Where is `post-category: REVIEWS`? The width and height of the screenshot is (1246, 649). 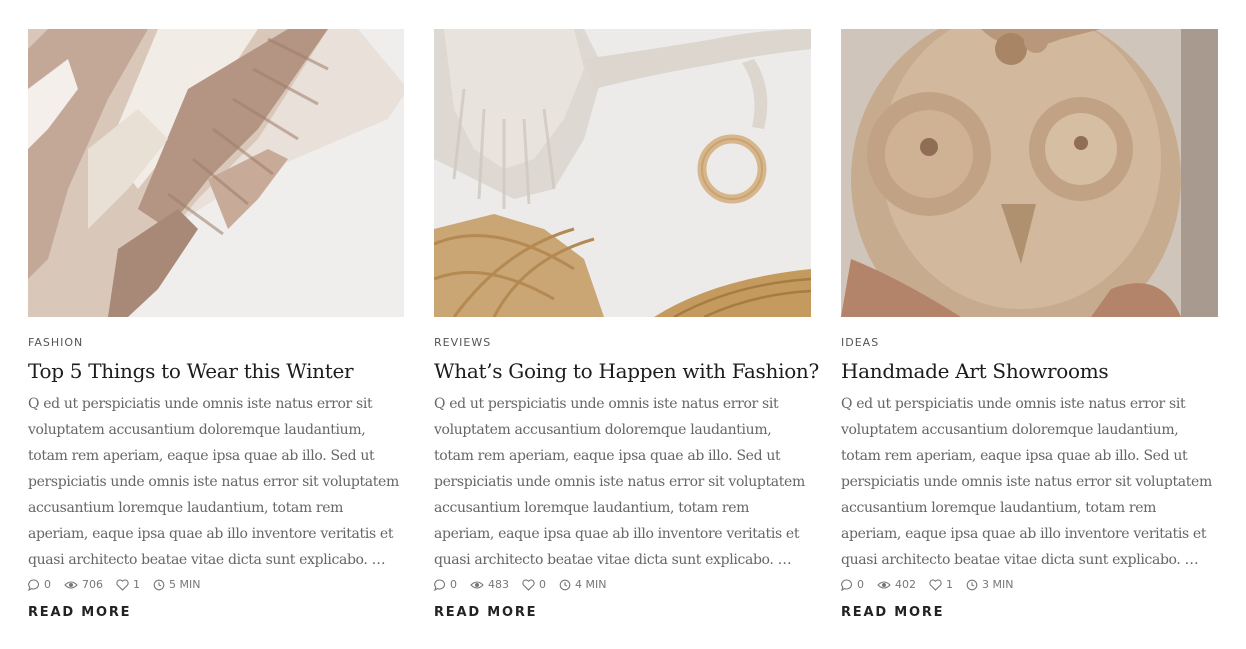 post-category: REVIEWS is located at coordinates (462, 342).